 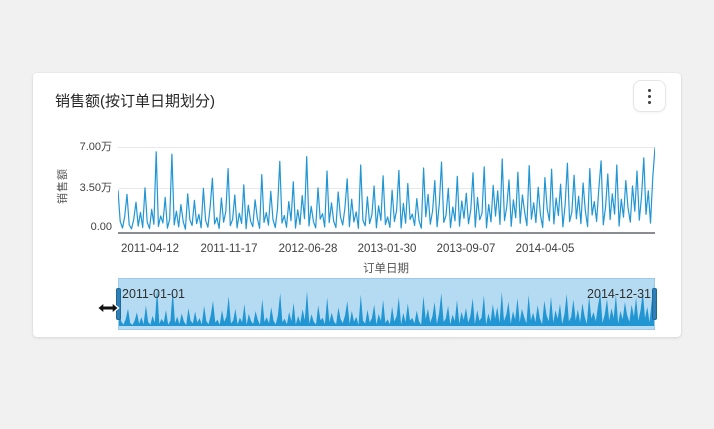 I want to click on y-axis-tick-label: 3.50万, so click(x=95, y=188).